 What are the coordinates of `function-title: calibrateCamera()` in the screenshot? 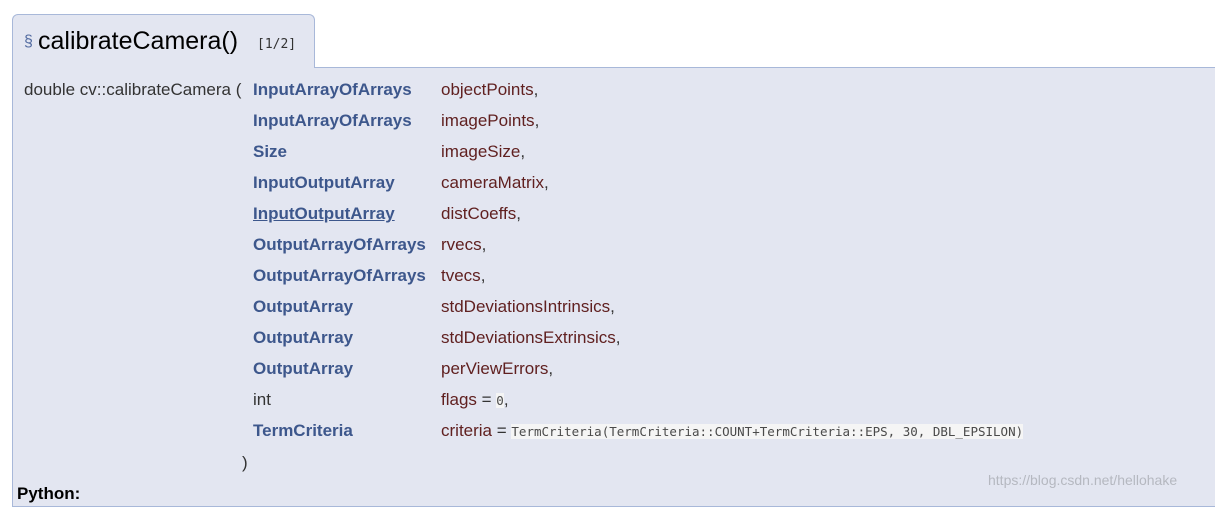 It's located at (138, 41).